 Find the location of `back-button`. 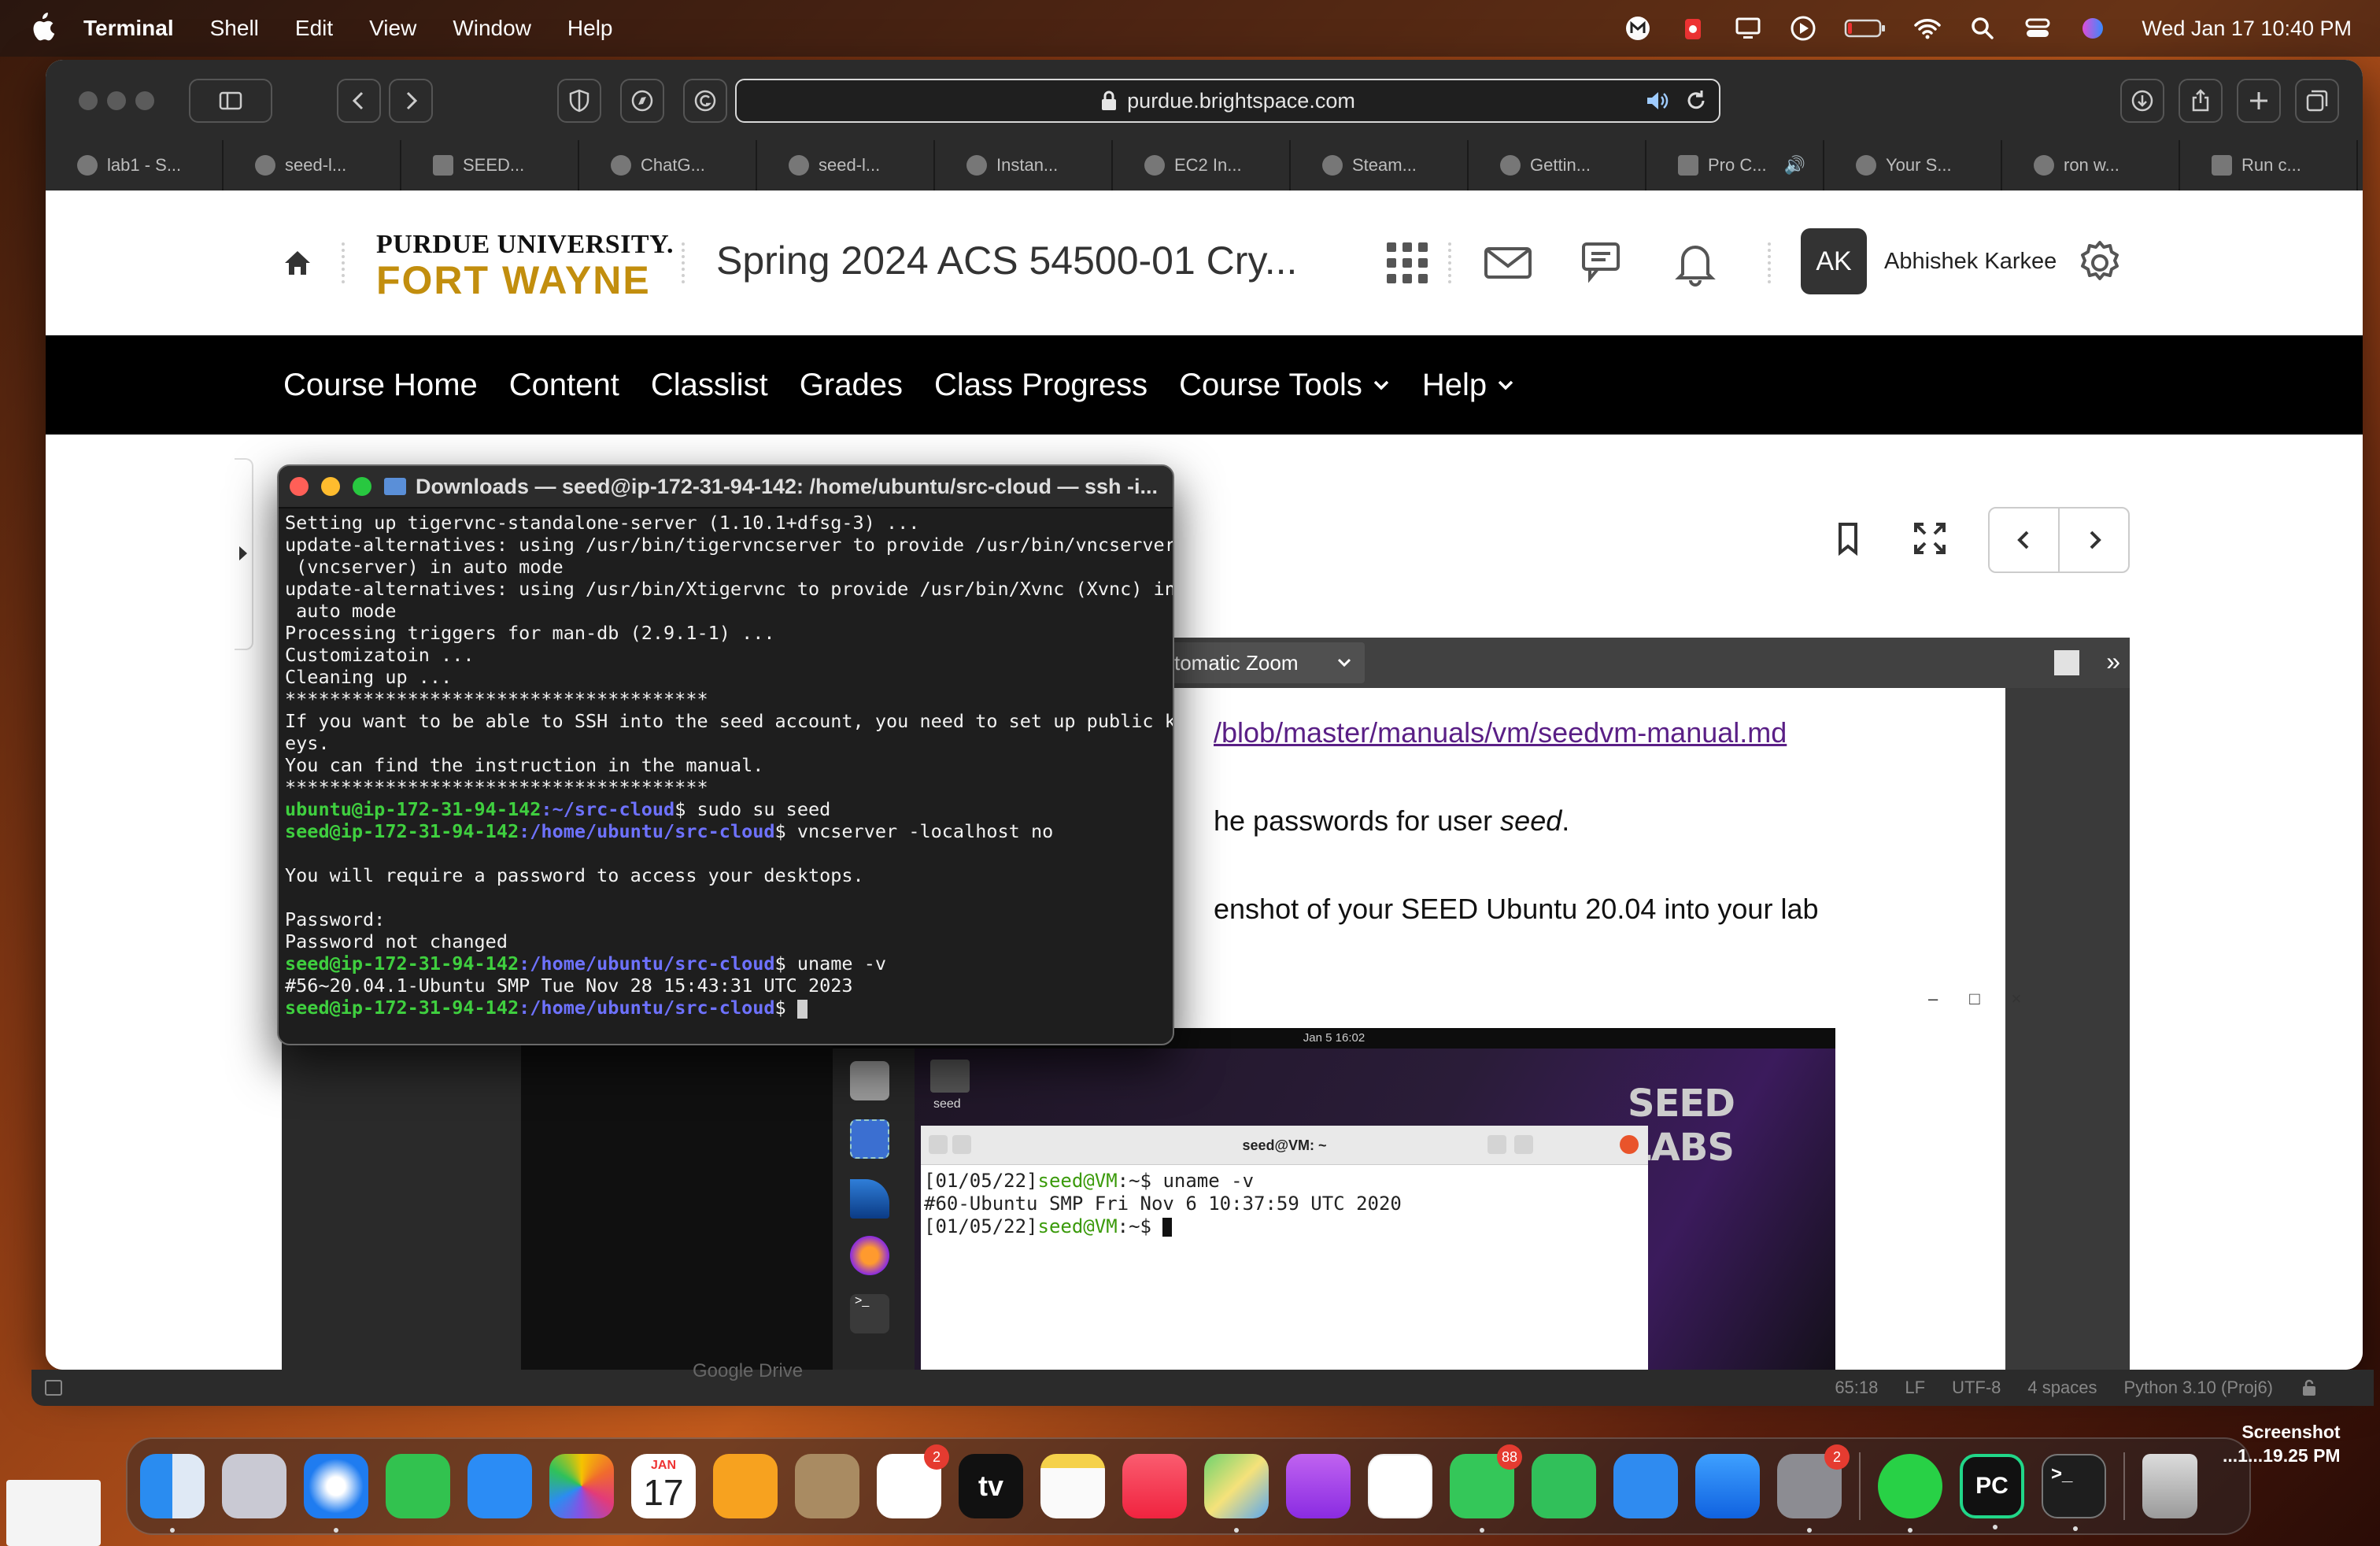

back-button is located at coordinates (359, 101).